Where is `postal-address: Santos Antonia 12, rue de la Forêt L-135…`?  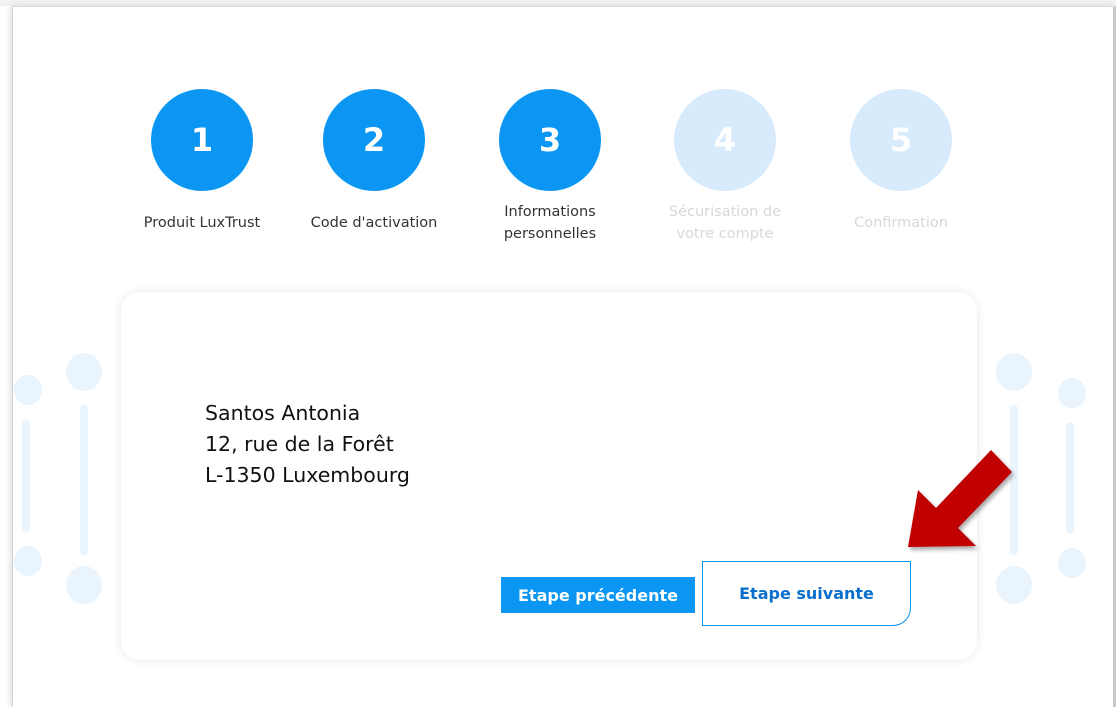
postal-address: Santos Antonia 12, rue de la Forêt L-135… is located at coordinates (307, 444).